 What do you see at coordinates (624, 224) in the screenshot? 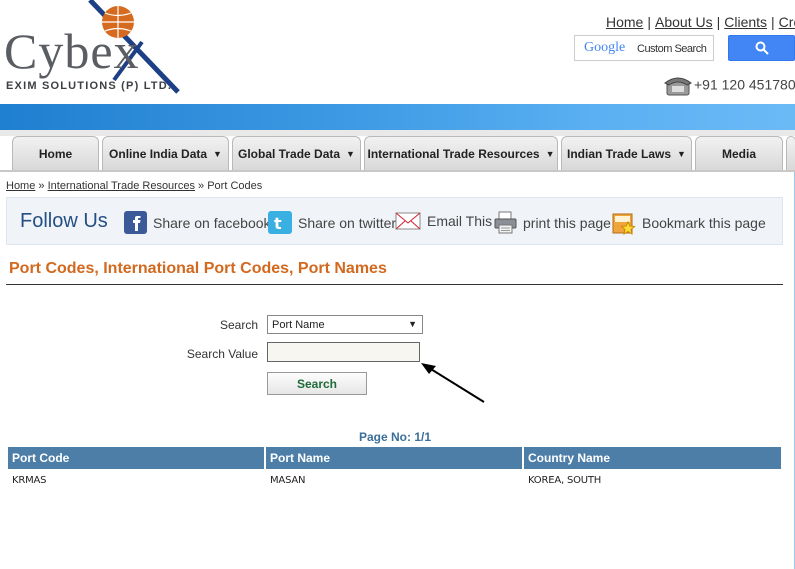
I see `bookmark-icon` at bounding box center [624, 224].